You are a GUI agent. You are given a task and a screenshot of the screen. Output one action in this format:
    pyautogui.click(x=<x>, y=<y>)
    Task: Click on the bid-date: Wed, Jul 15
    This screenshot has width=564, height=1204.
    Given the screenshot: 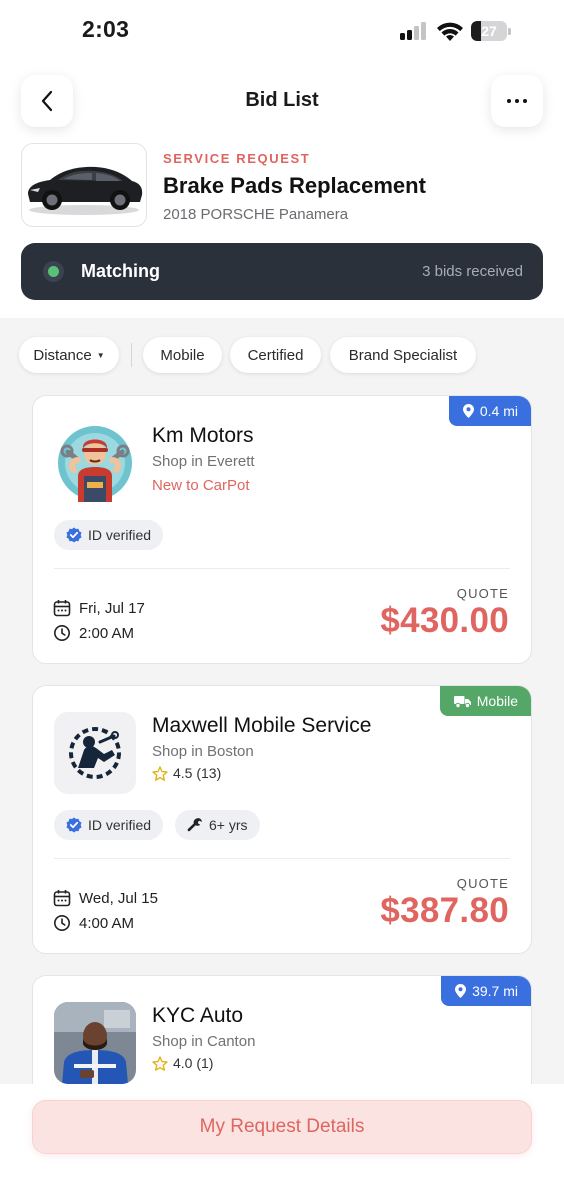 What is the action you would take?
    pyautogui.click(x=105, y=898)
    